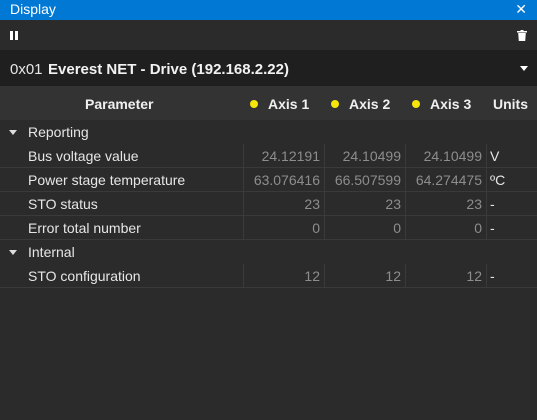  What do you see at coordinates (360, 104) in the screenshot?
I see `header-axis-2: Axis 2` at bounding box center [360, 104].